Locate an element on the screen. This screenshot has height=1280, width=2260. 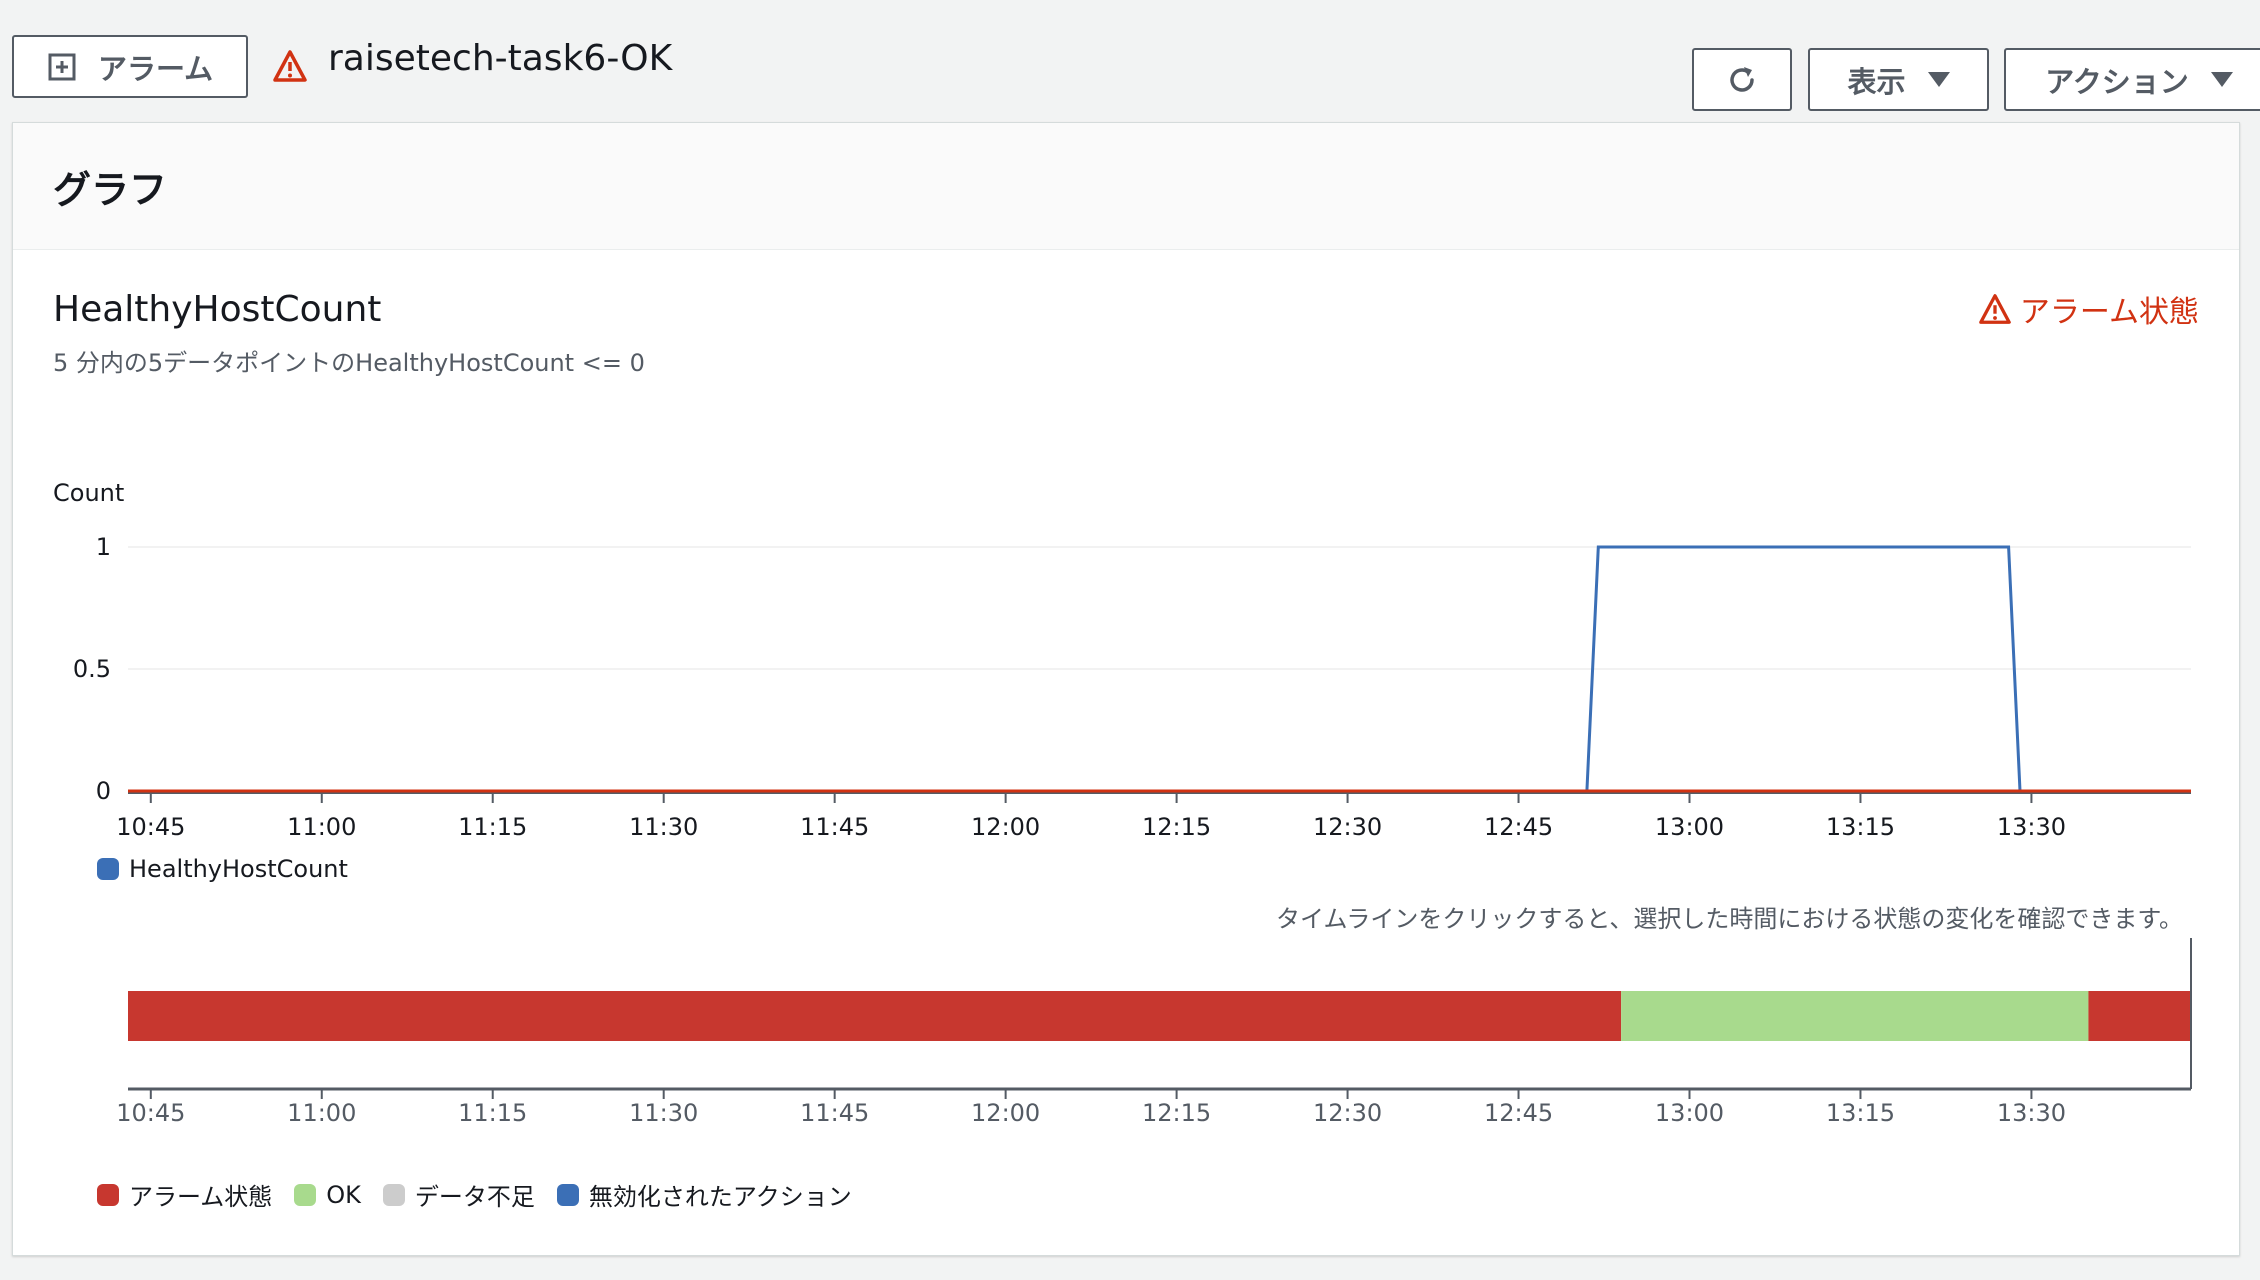
timeline-tick-label: 10:45 is located at coordinates (150, 1113).